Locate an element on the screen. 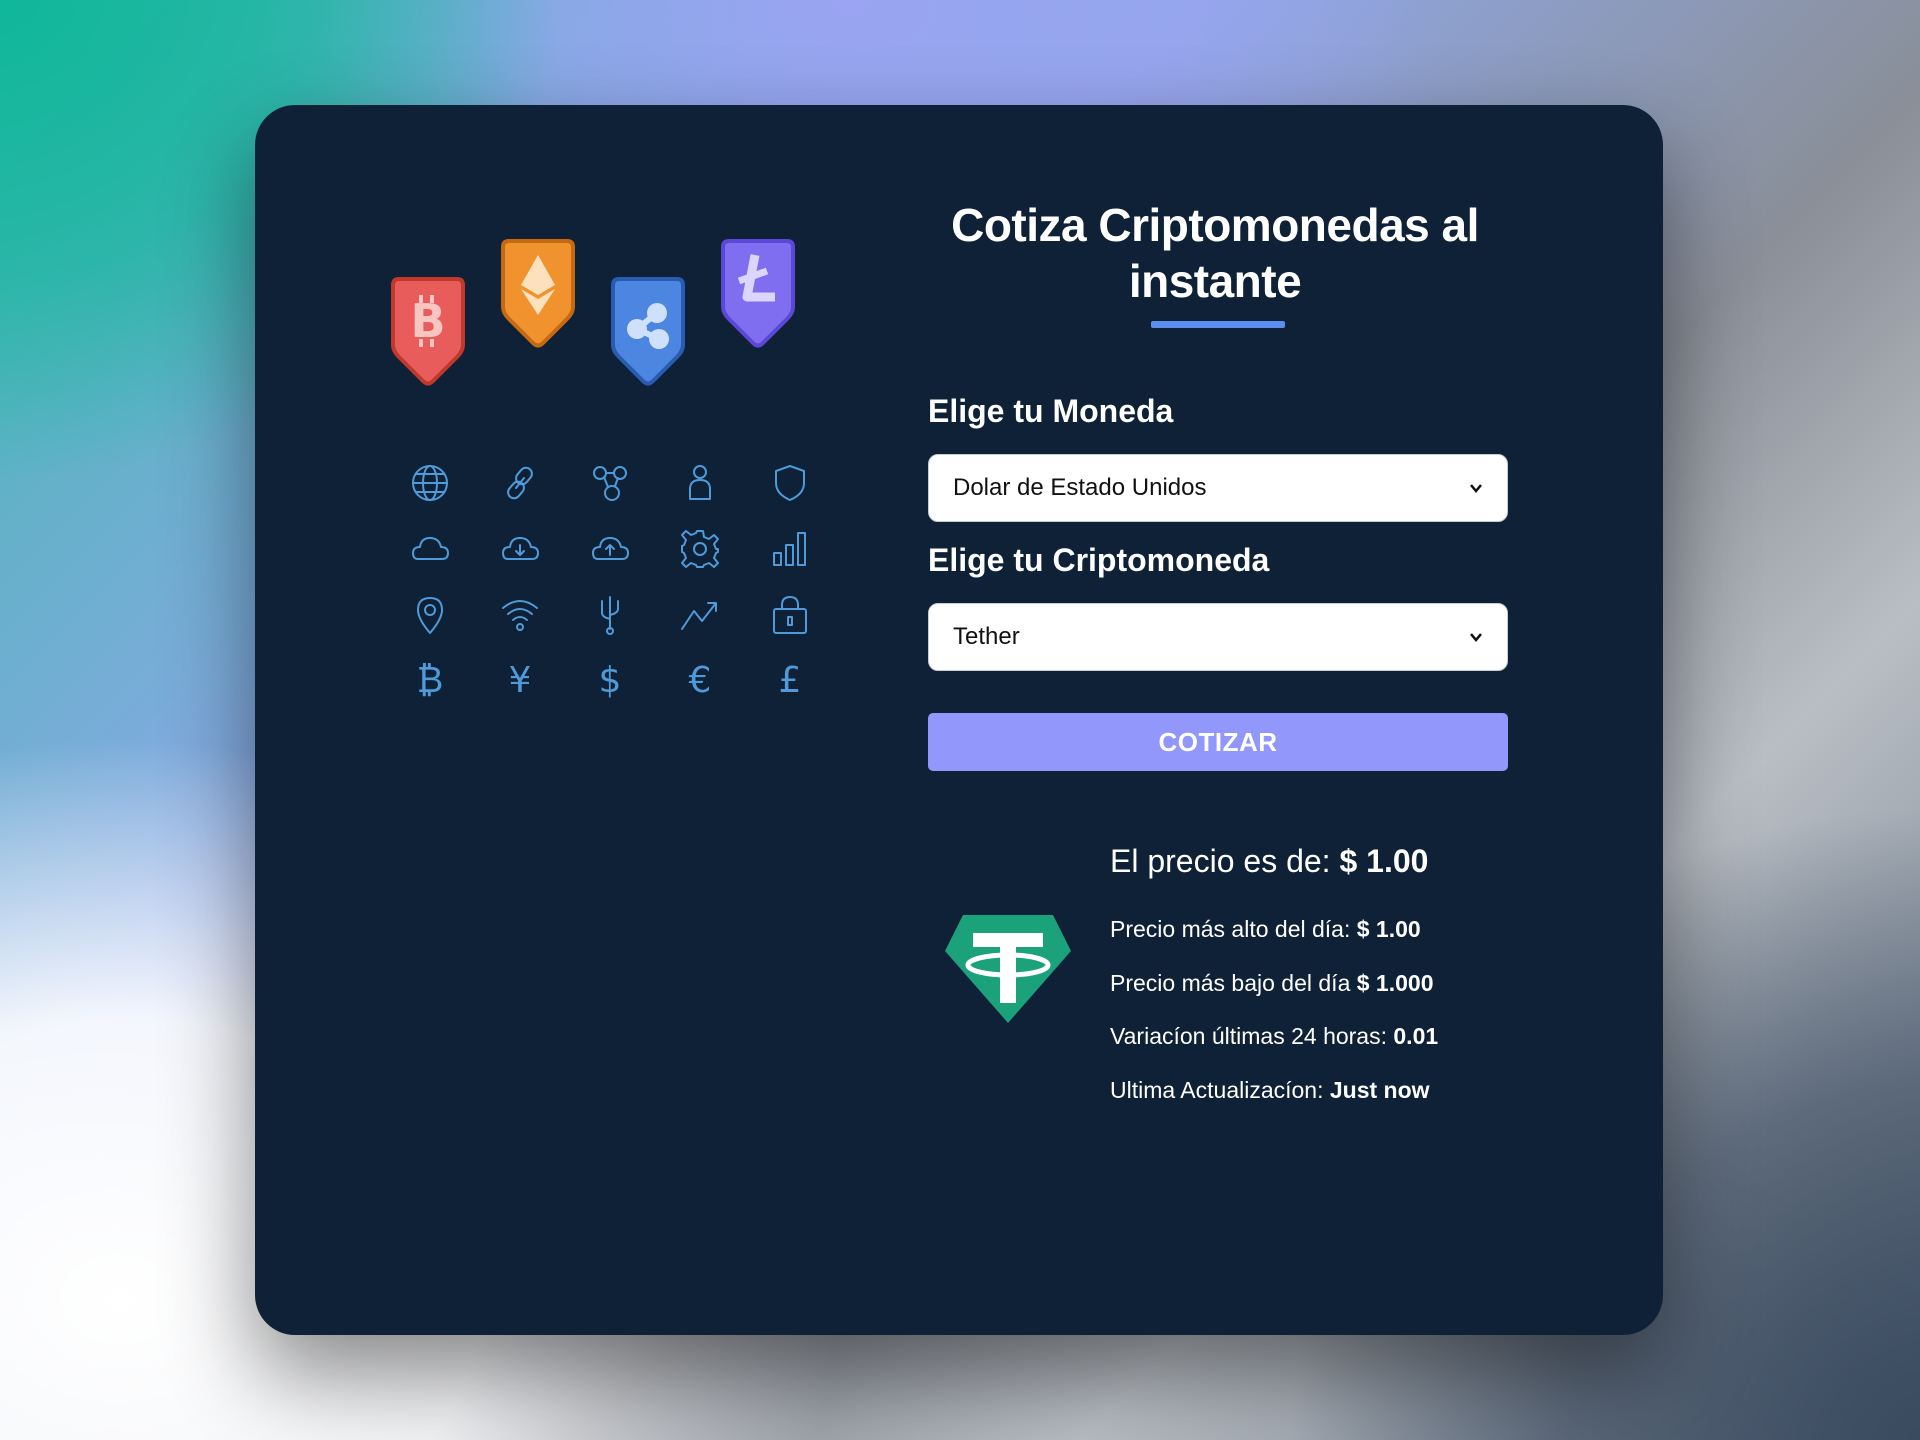 The width and height of the screenshot is (1920, 1440). currency-select-value: Dolar de Estado Unidos is located at coordinates (1080, 487).